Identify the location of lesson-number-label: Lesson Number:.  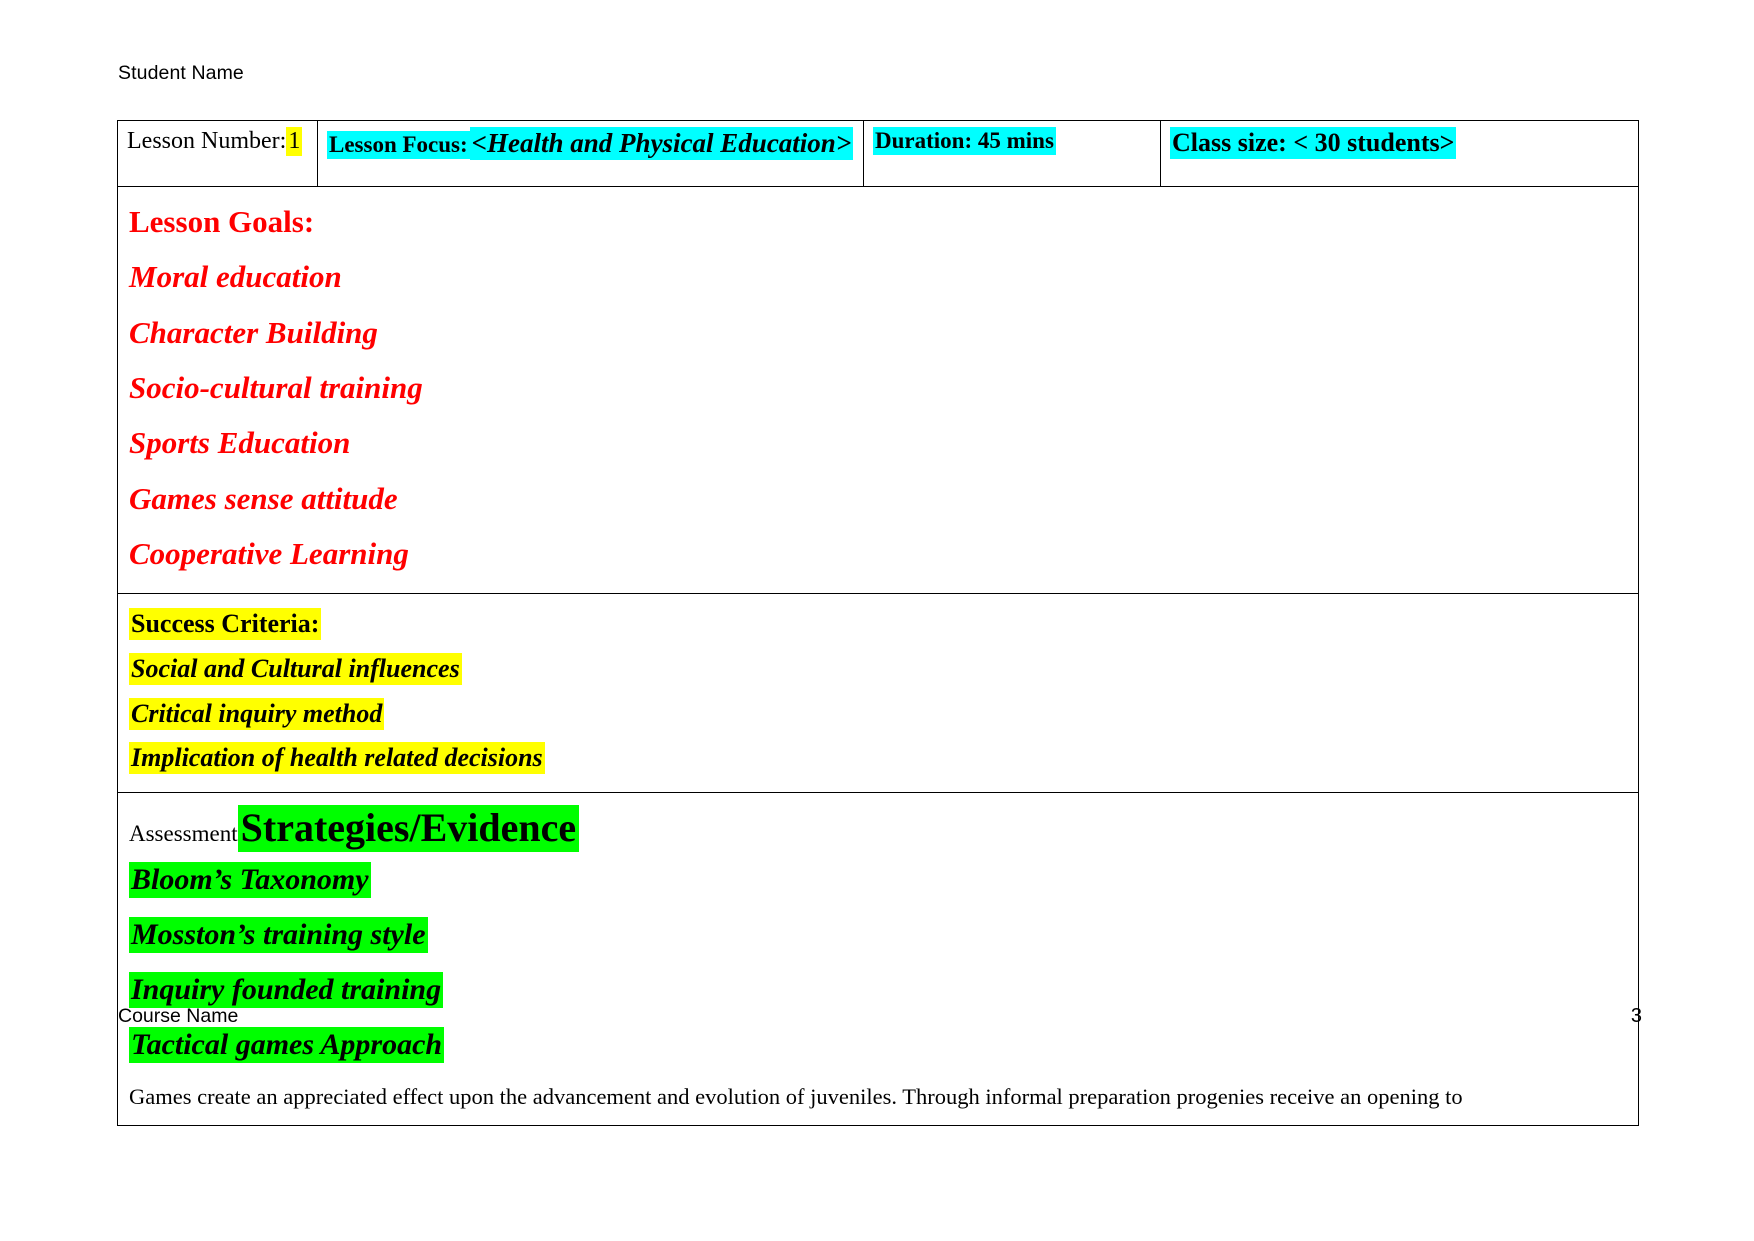
(207, 141).